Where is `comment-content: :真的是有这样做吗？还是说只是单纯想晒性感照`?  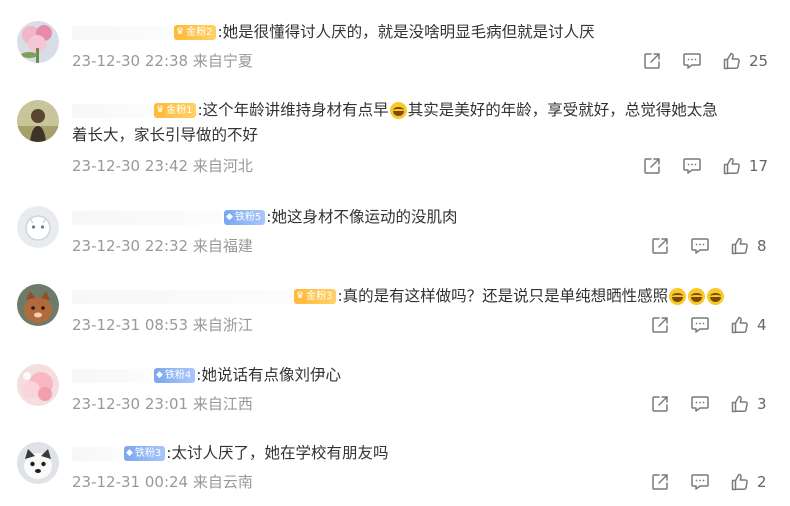
comment-content: :真的是有这样做吗？还是说只是单纯想晒性感照 is located at coordinates (503, 296).